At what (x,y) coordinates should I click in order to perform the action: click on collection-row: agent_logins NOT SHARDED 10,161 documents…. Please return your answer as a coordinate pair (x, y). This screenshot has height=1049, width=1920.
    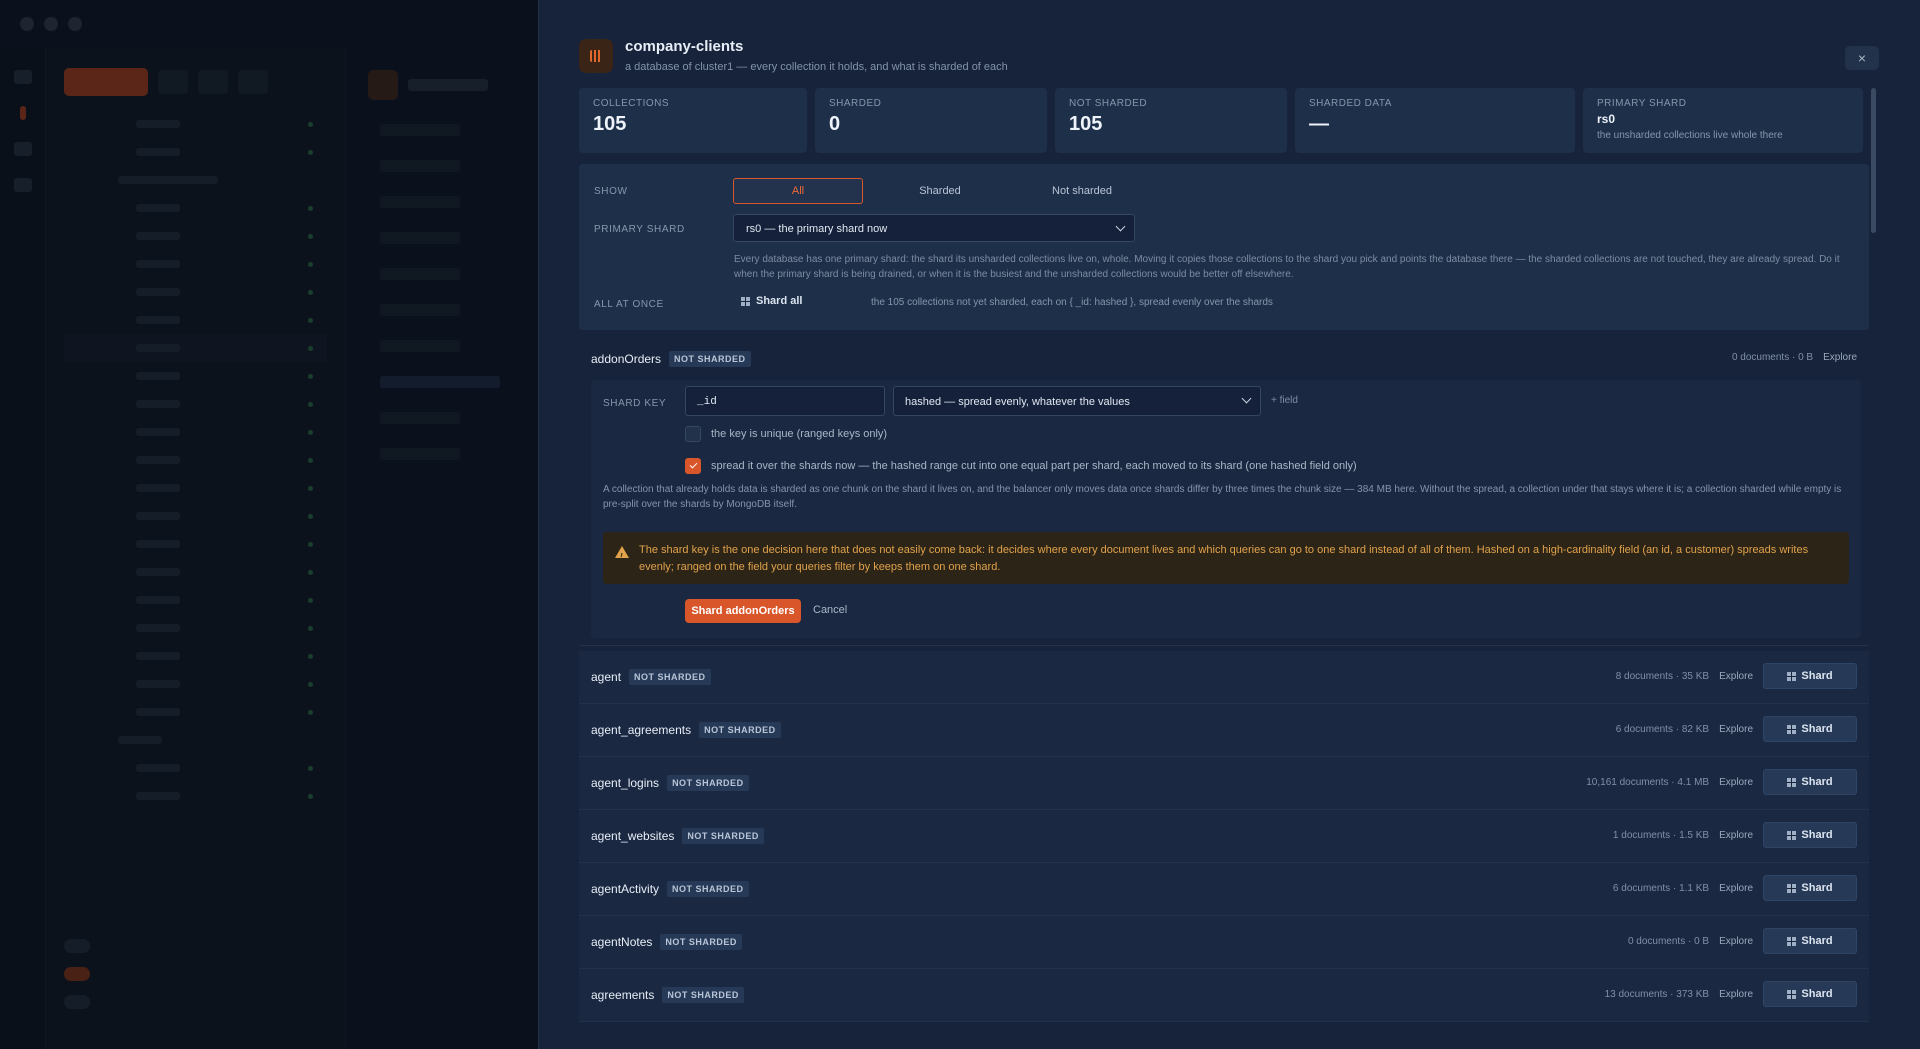
    Looking at the image, I should click on (1224, 783).